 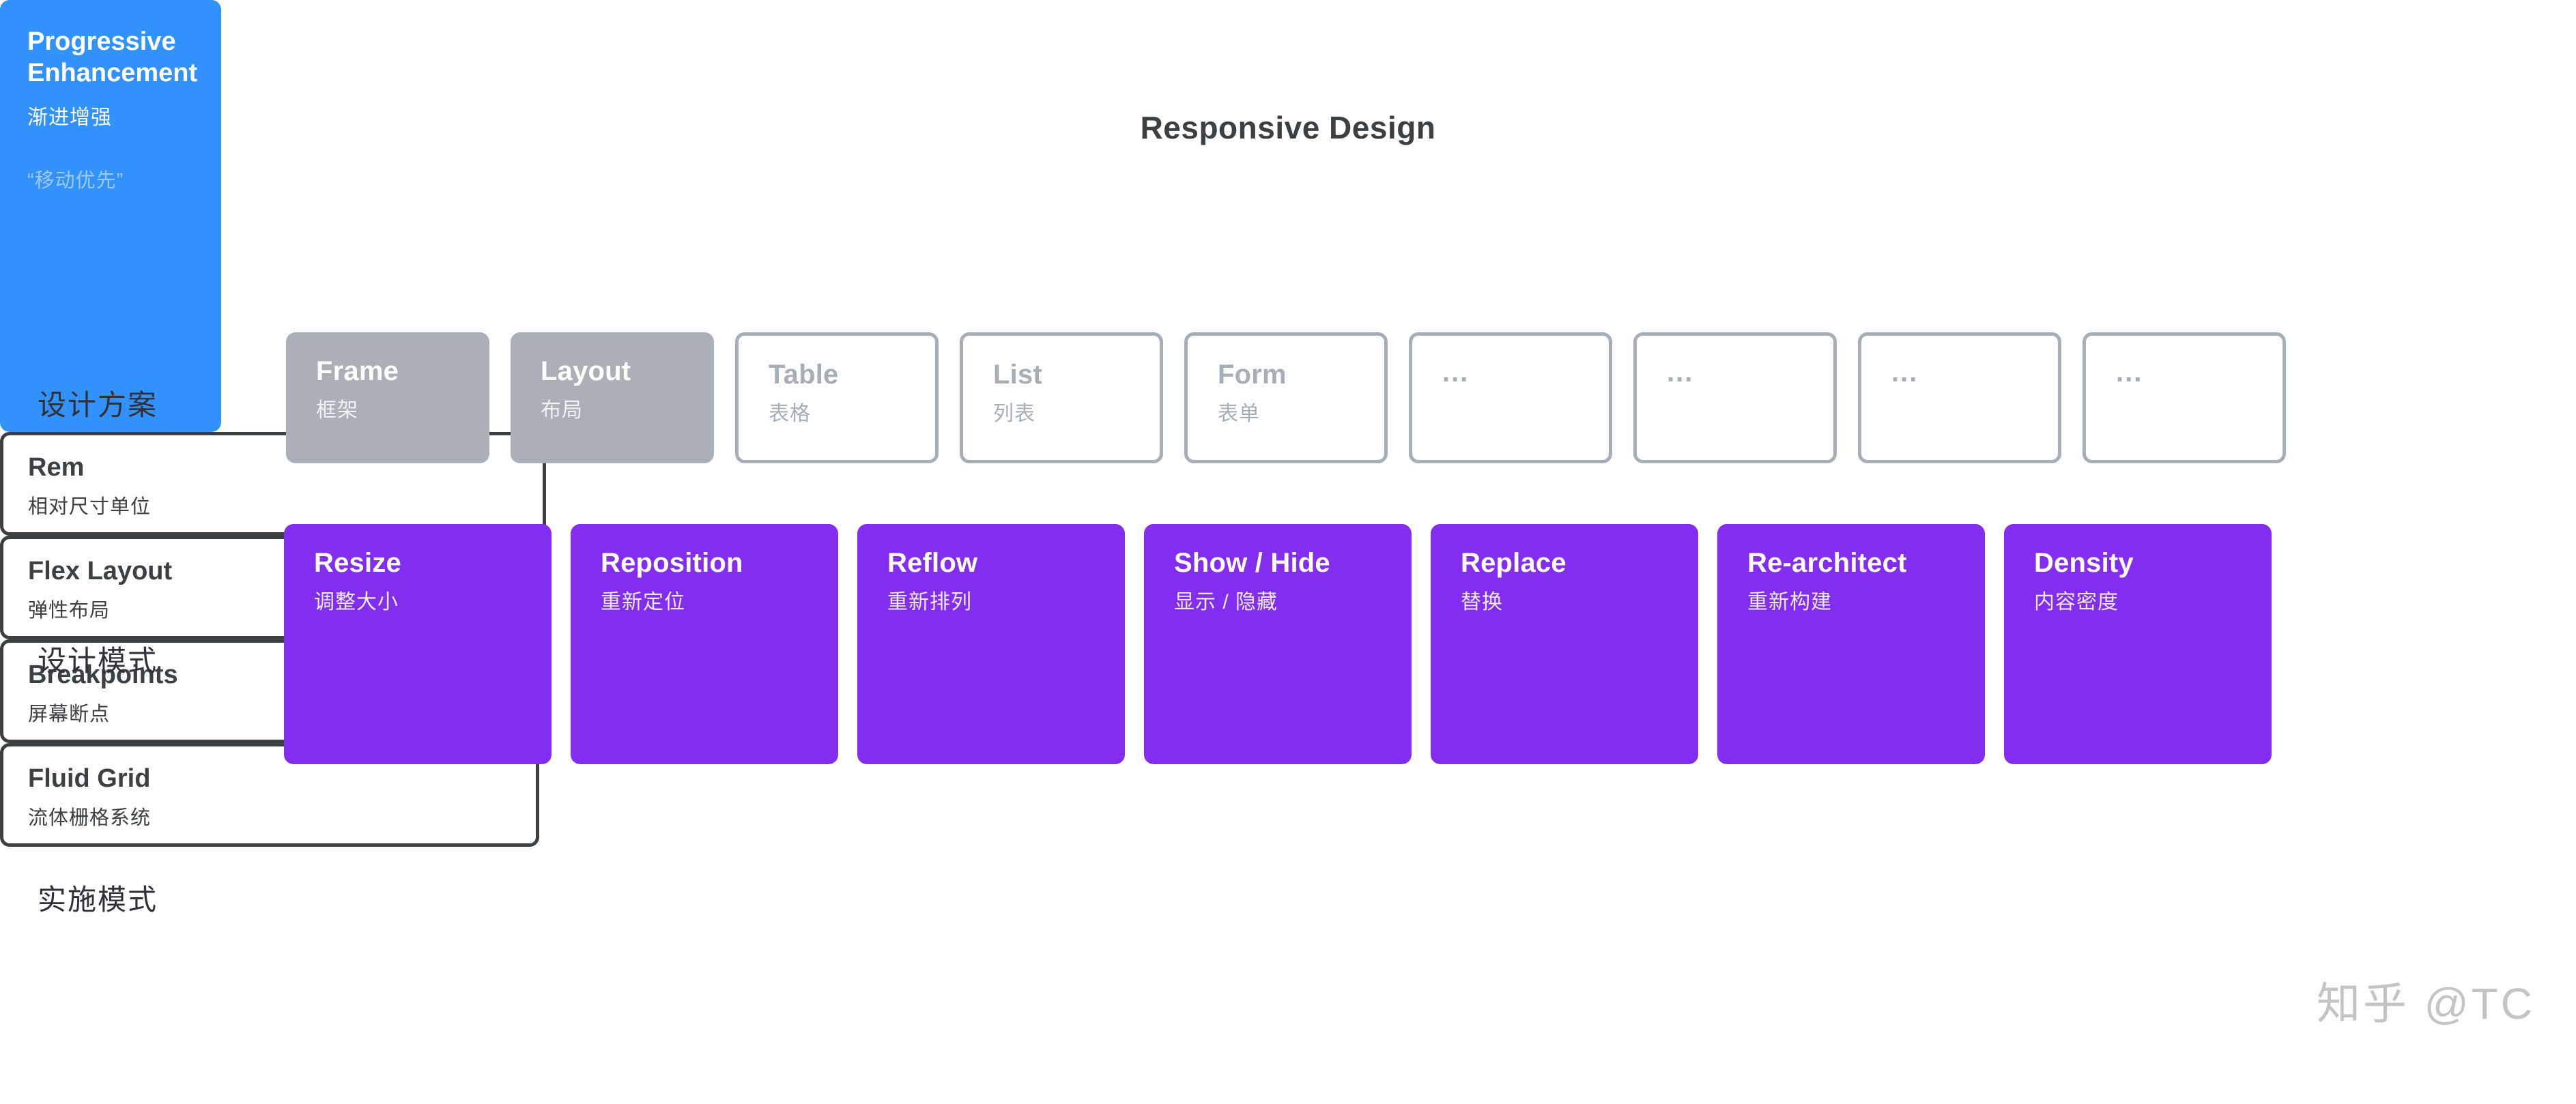 I want to click on row-label-implementation-pattern: 实施模式, so click(x=98, y=900).